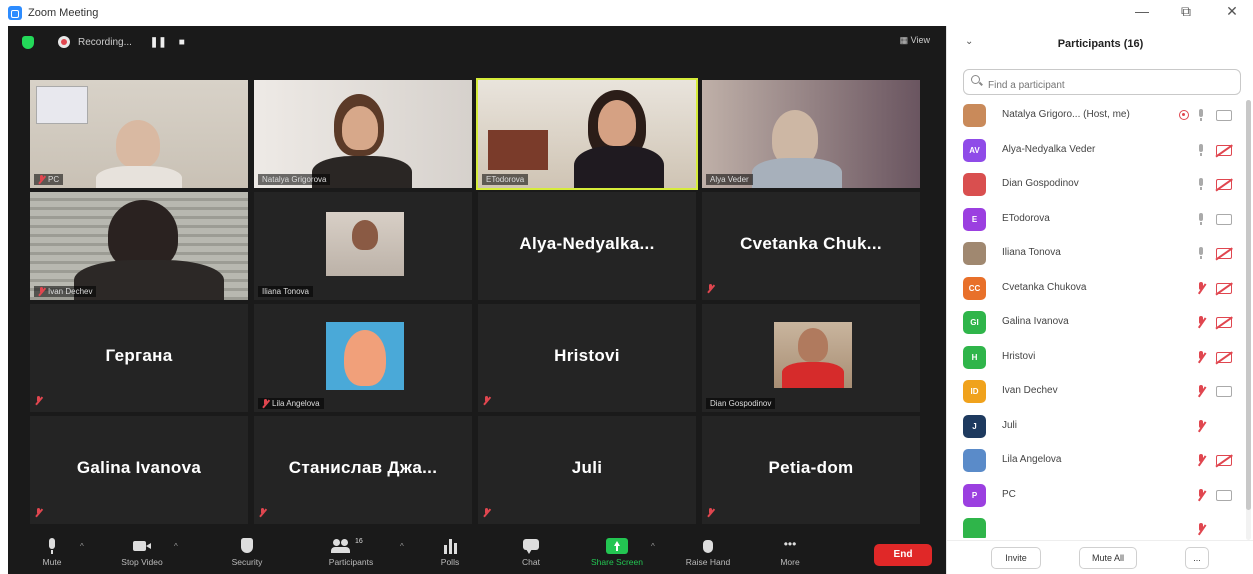 This screenshot has height=574, width=1253. Describe the element at coordinates (247, 546) in the screenshot. I see `security-shield-icon` at that location.